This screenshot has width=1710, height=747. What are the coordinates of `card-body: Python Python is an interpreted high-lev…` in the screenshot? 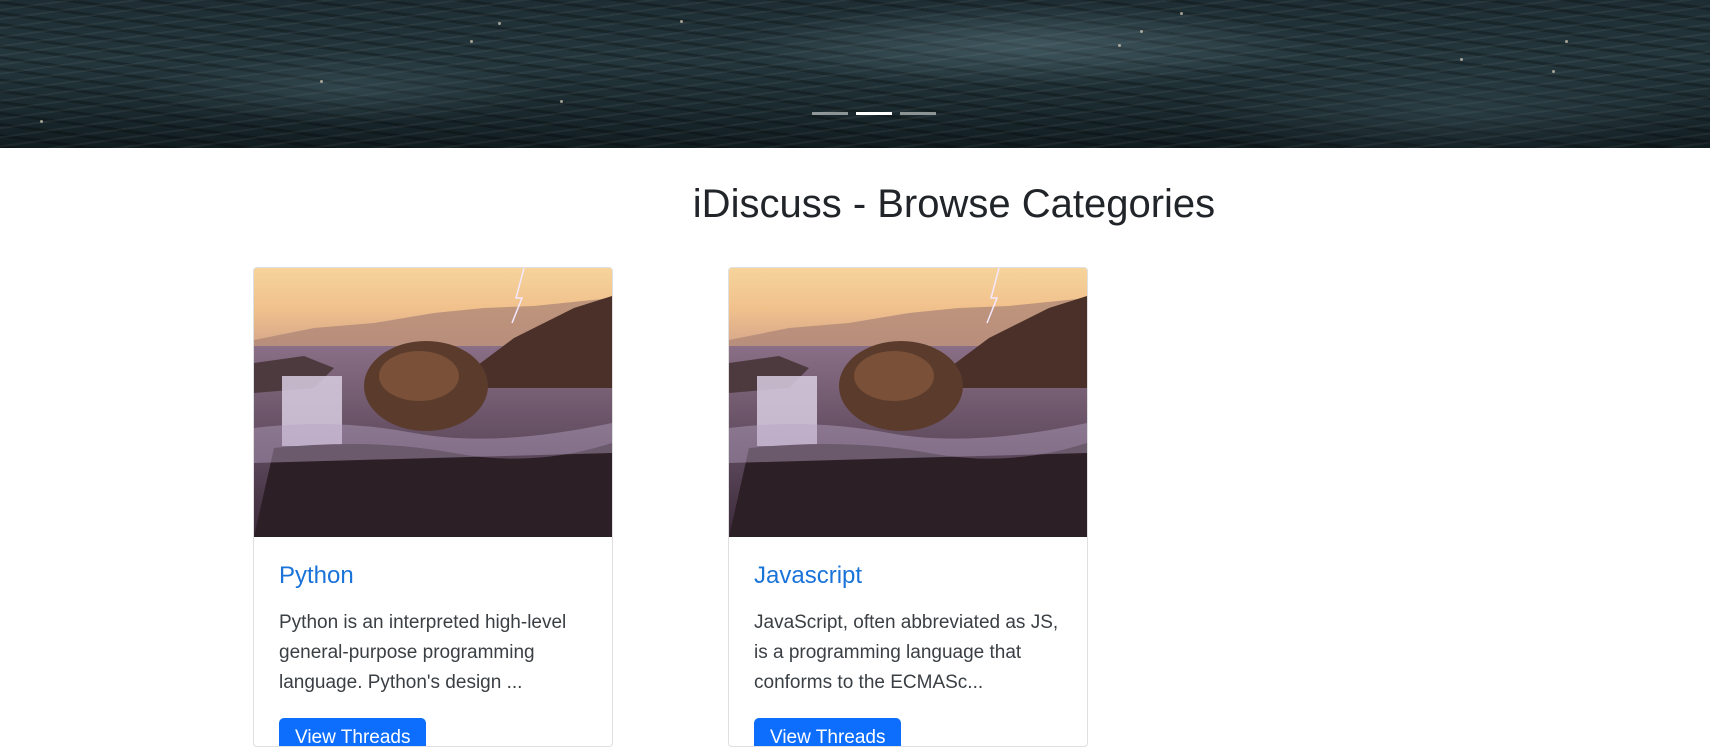 It's located at (433, 641).